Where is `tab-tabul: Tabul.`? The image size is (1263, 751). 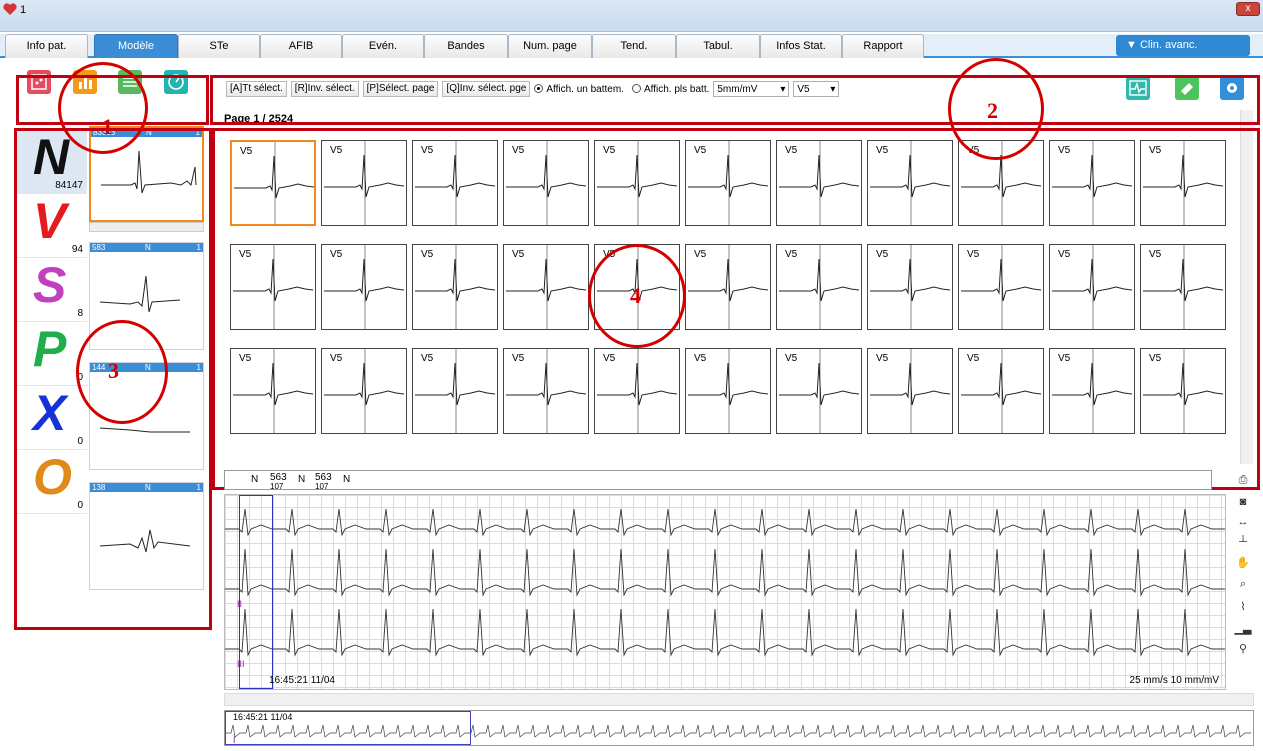 tab-tabul: Tabul. is located at coordinates (718, 46).